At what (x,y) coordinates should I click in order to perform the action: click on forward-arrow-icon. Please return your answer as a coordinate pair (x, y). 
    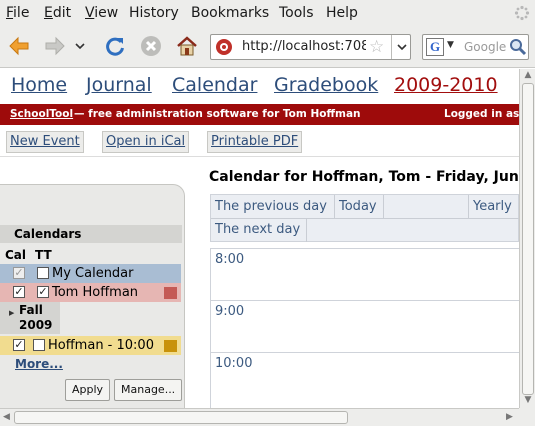
    Looking at the image, I should click on (55, 46).